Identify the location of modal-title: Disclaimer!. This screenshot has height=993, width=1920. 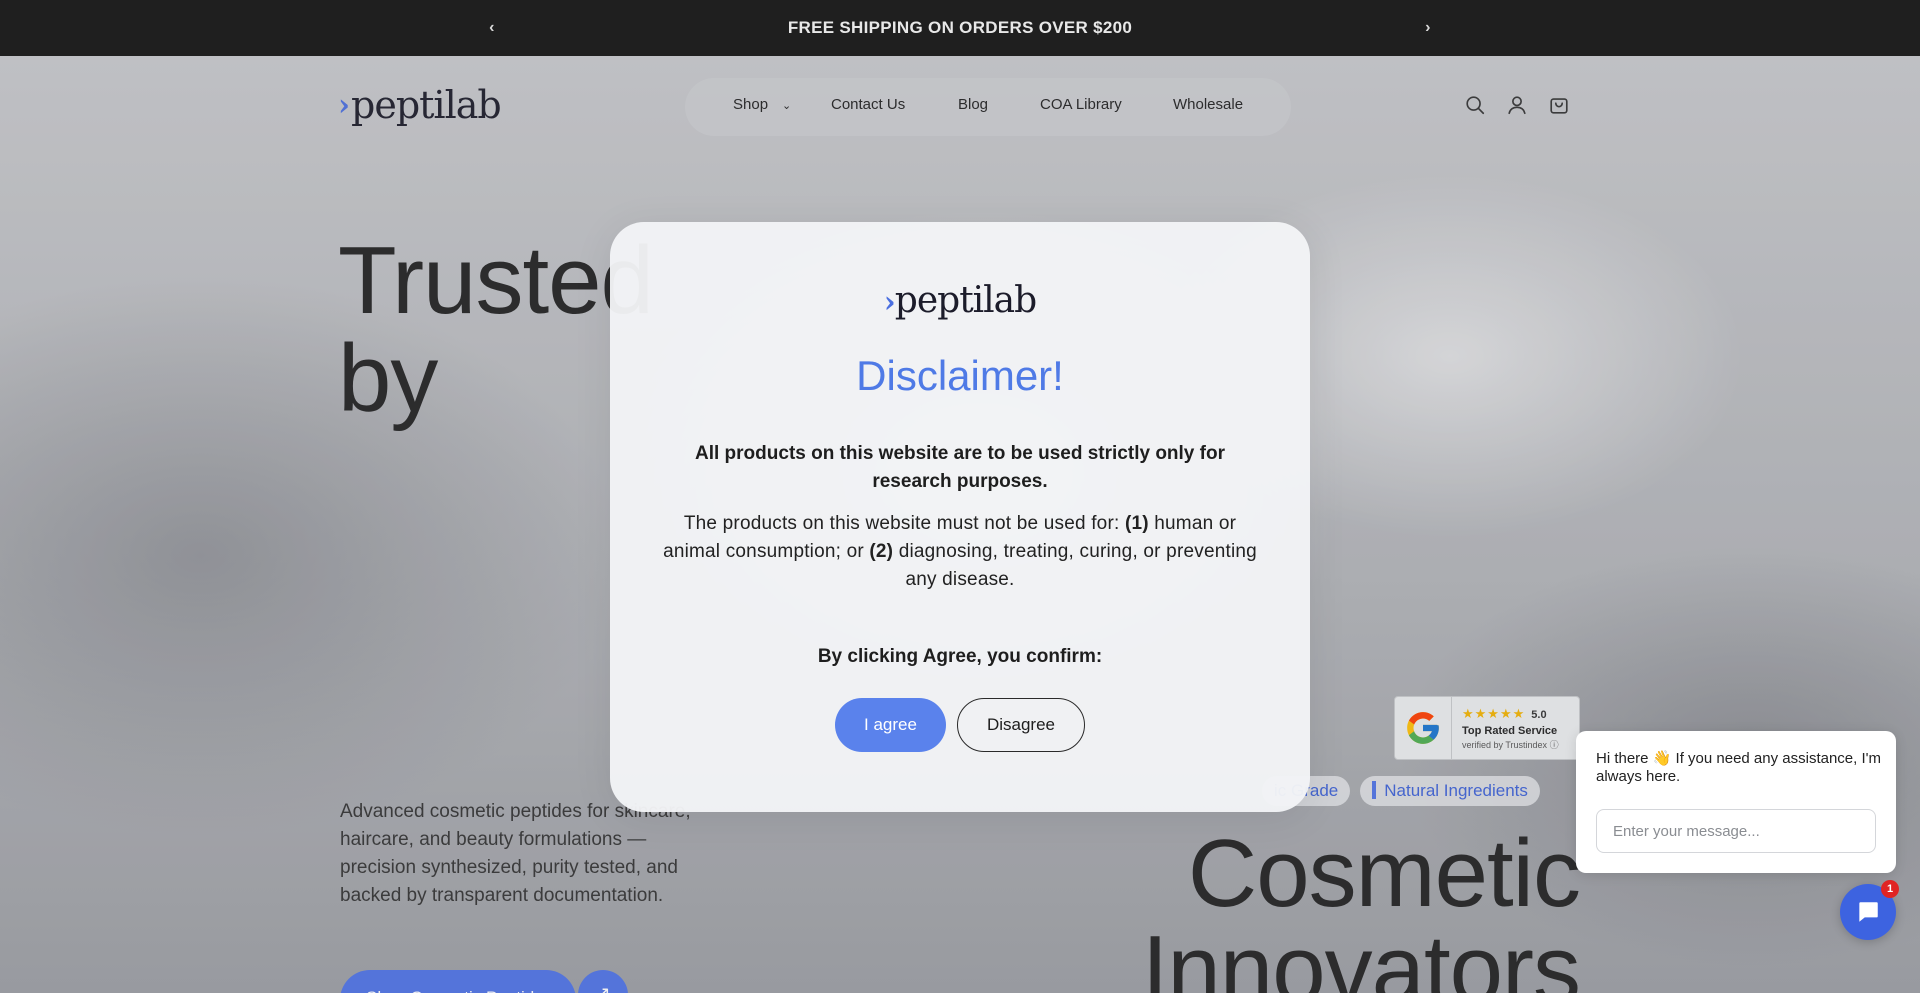
(960, 375).